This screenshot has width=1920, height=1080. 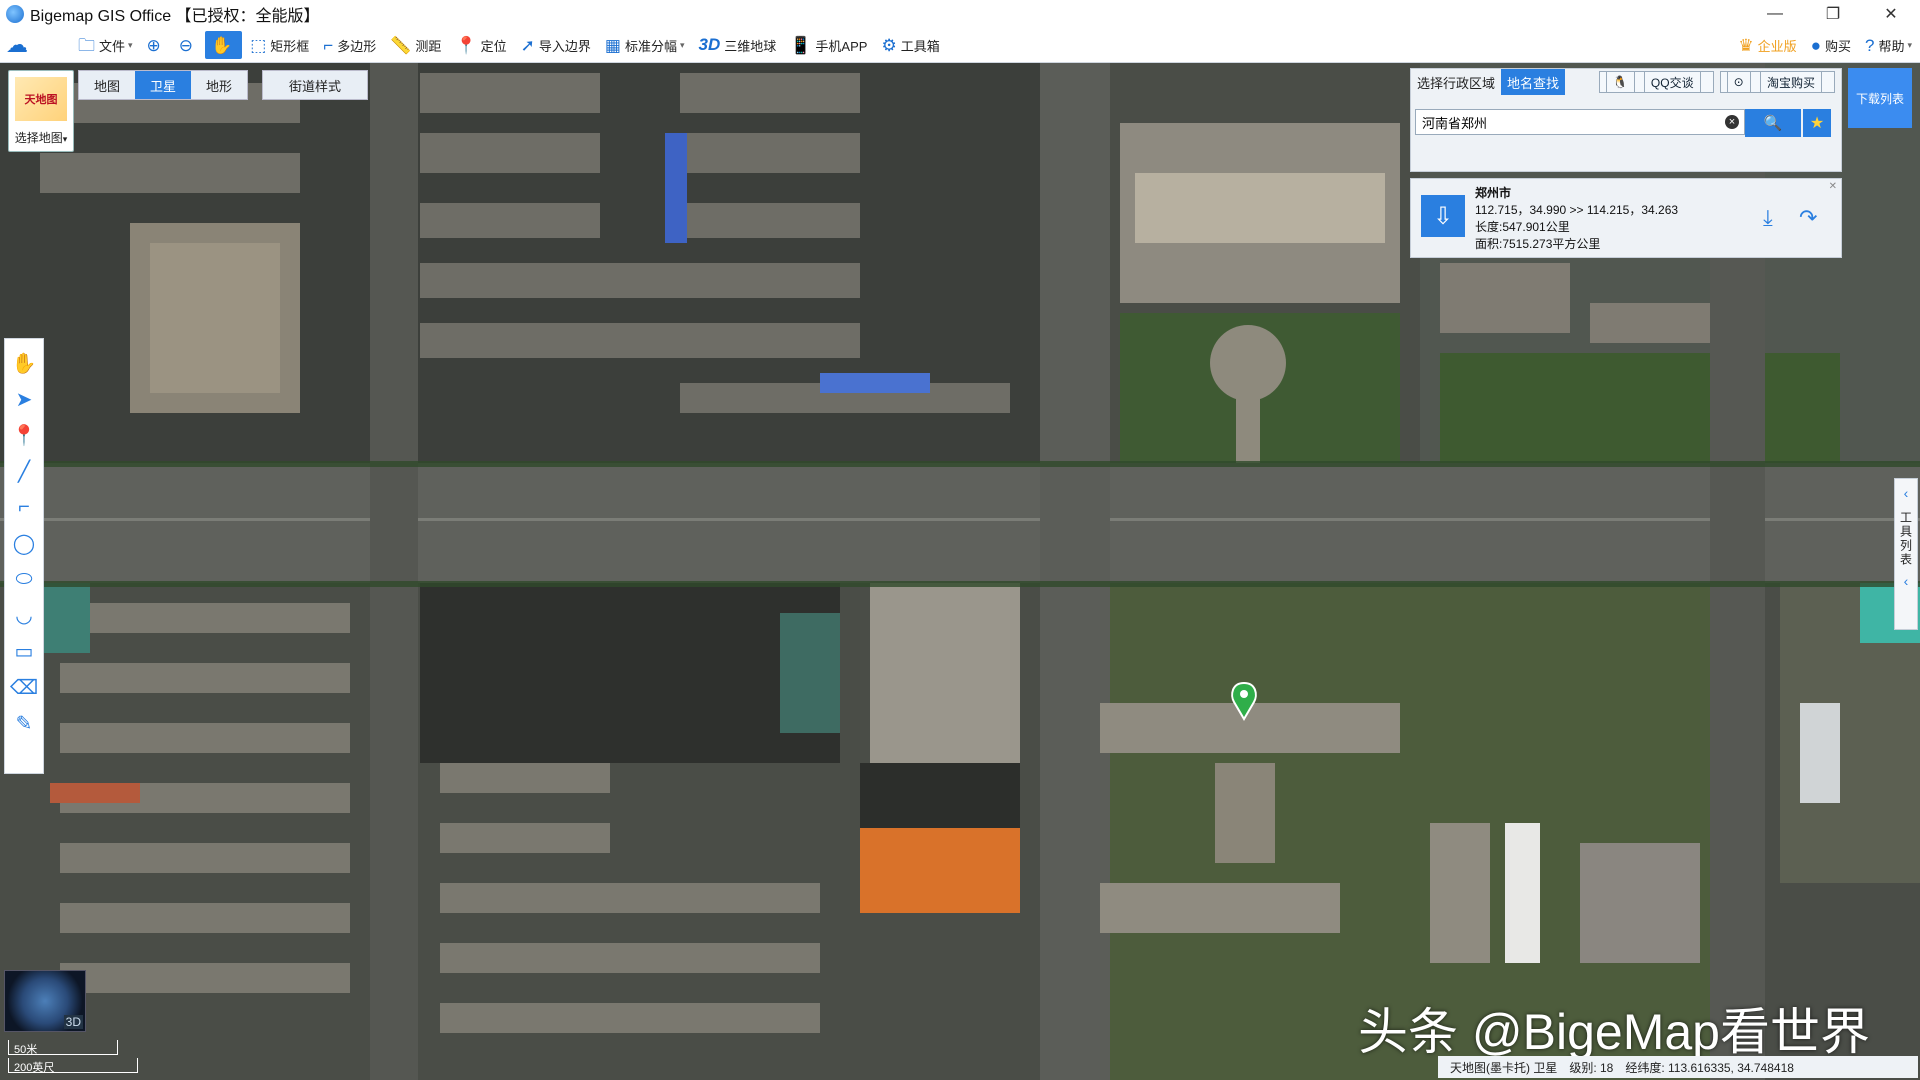 What do you see at coordinates (1456, 82) in the screenshot?
I see `tab-select-region: 选择行政区域` at bounding box center [1456, 82].